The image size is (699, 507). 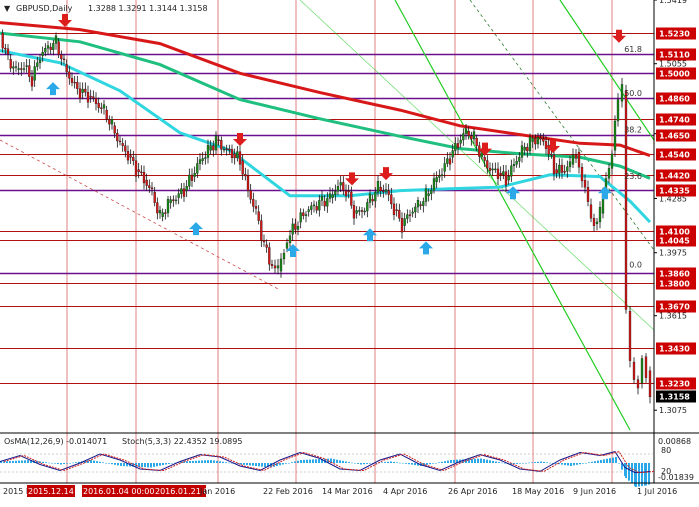 I want to click on price-tick-label: 1.5419, so click(x=673, y=2).